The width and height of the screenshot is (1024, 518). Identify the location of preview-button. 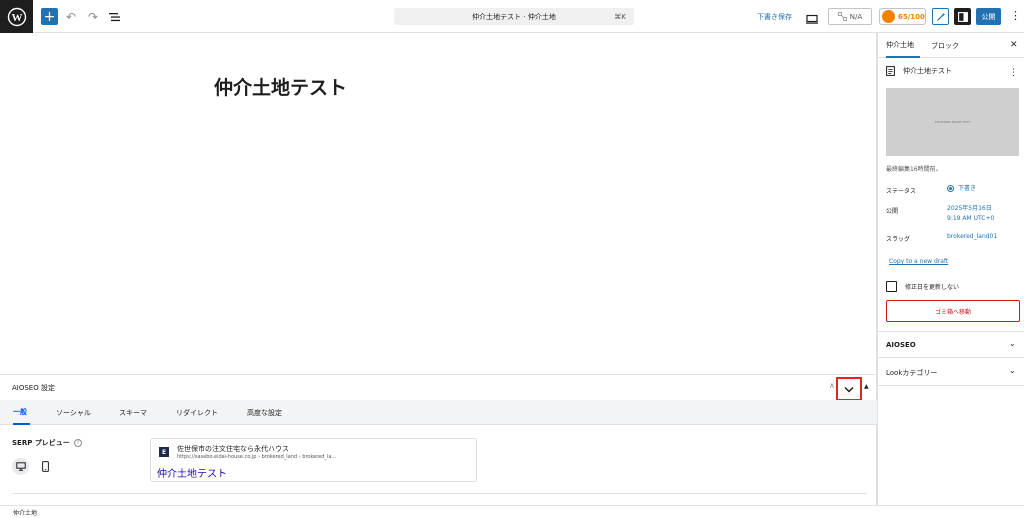
(812, 17).